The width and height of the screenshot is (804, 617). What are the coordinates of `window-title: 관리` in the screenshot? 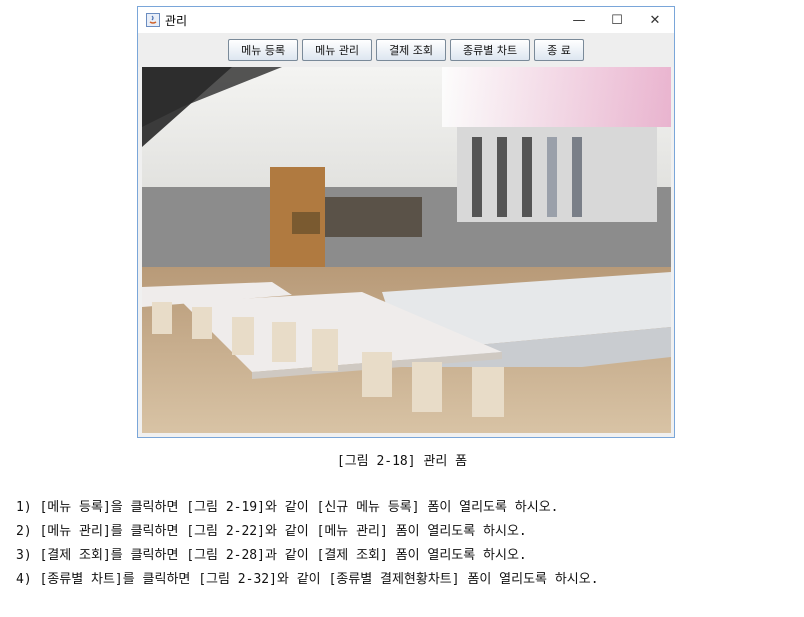 It's located at (176, 20).